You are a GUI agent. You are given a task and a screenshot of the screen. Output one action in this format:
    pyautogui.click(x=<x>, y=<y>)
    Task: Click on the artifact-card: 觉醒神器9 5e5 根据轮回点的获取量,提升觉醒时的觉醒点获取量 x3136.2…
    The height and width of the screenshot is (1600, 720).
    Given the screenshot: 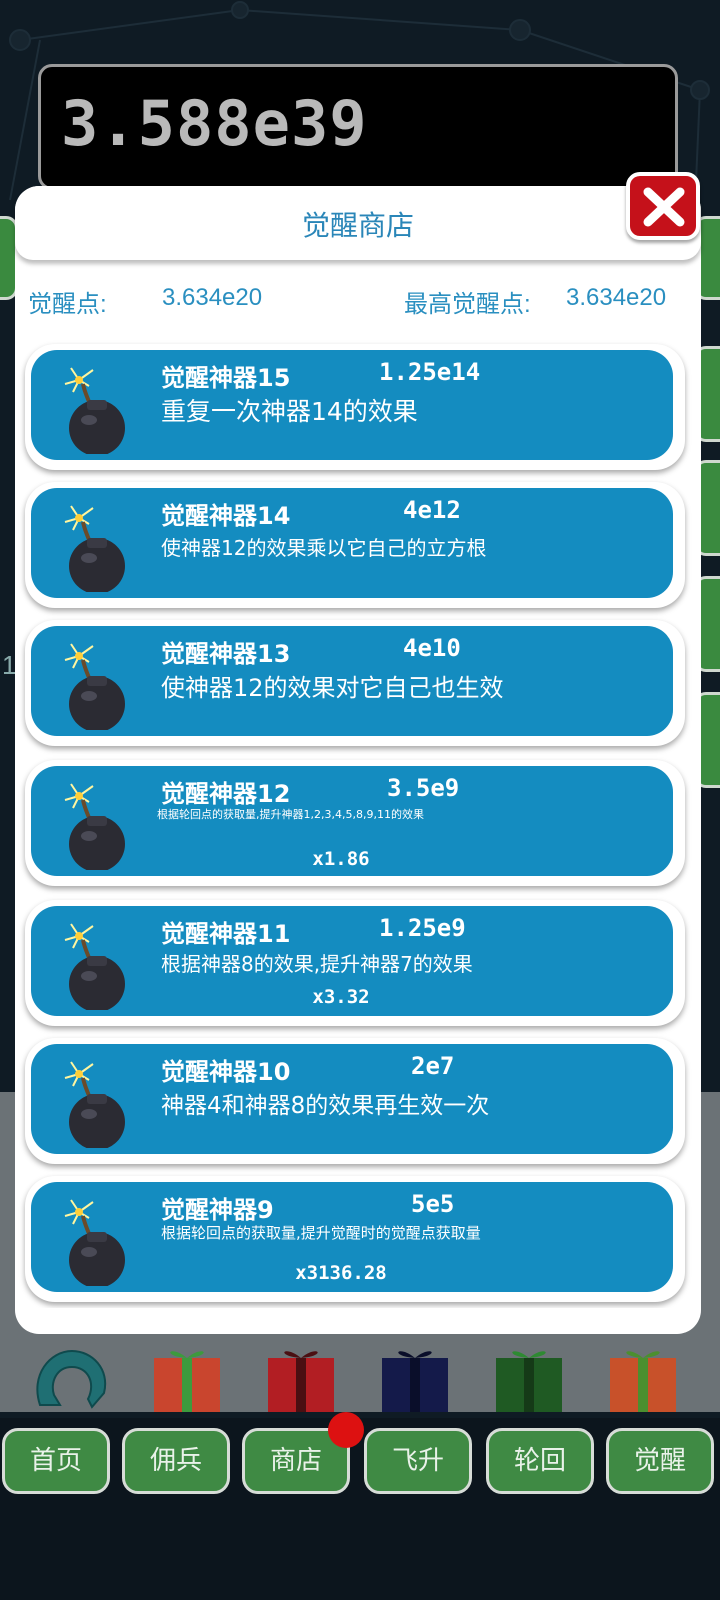 What is the action you would take?
    pyautogui.click(x=352, y=1237)
    